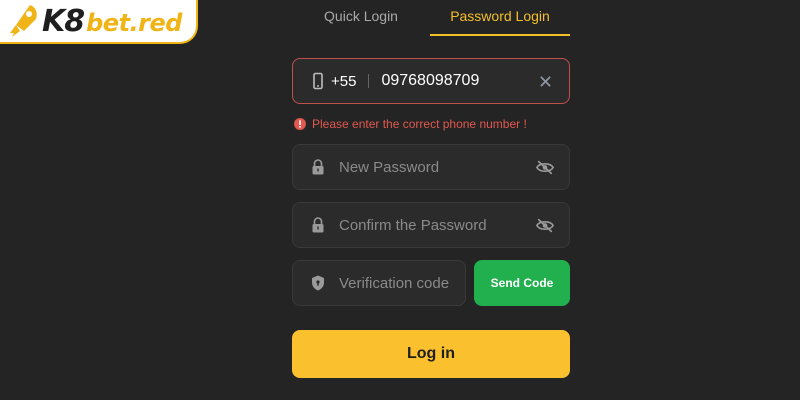 The width and height of the screenshot is (800, 400). Describe the element at coordinates (318, 81) in the screenshot. I see `phone-icon` at that location.